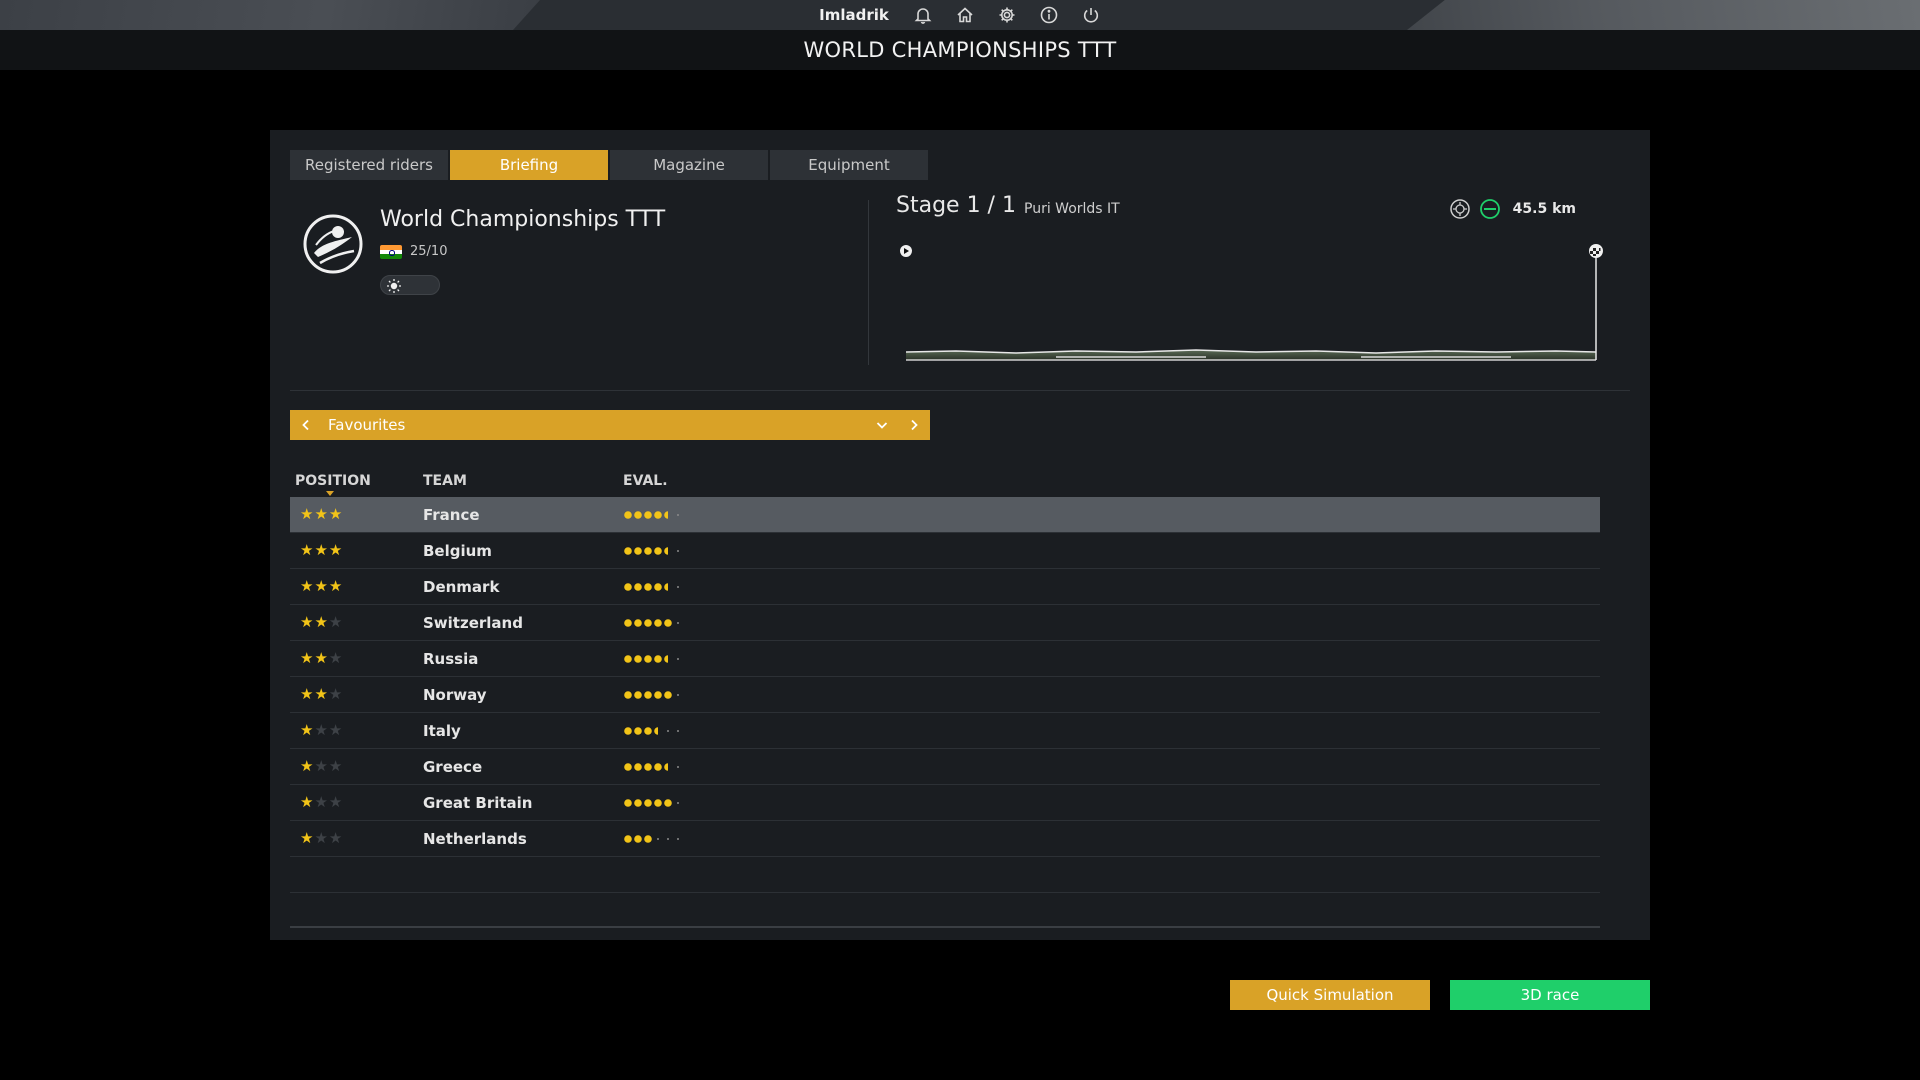  What do you see at coordinates (1049, 15) in the screenshot?
I see `info-icon` at bounding box center [1049, 15].